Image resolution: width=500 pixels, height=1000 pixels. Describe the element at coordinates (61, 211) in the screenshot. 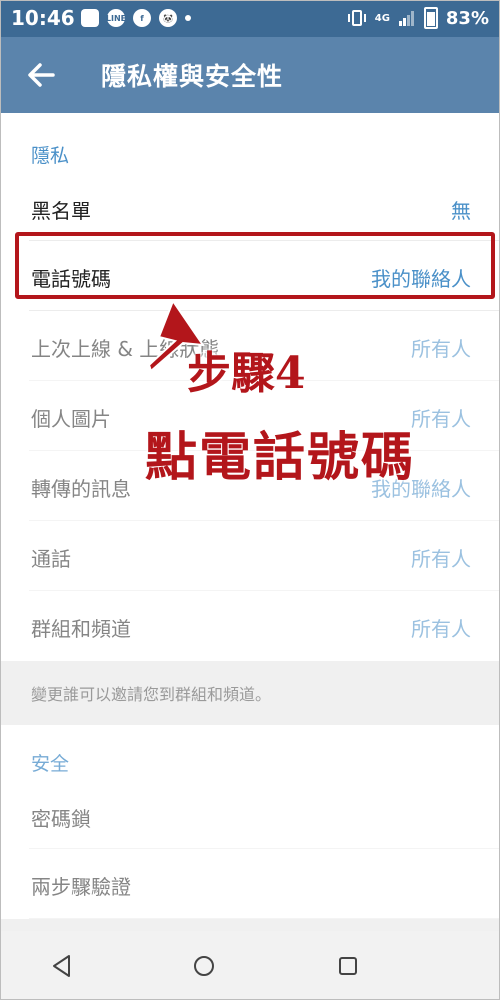

I see `row-label: 黑名單` at that location.